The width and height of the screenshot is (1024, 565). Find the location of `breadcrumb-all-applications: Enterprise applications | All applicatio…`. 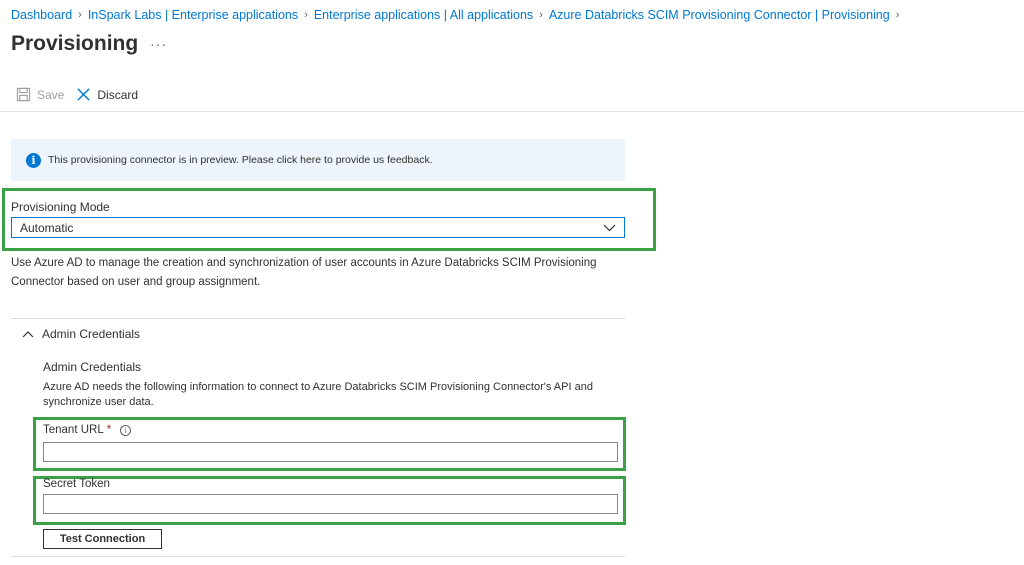

breadcrumb-all-applications: Enterprise applications | All applicatio… is located at coordinates (423, 15).